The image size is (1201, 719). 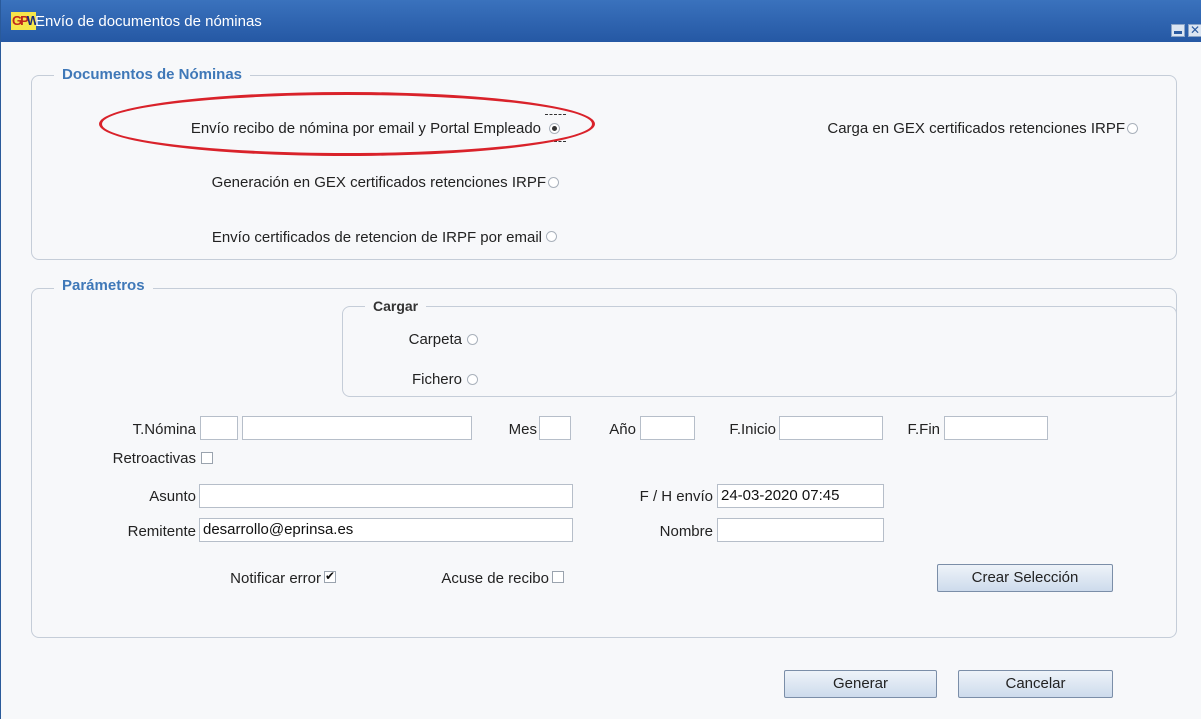 What do you see at coordinates (996, 428) in the screenshot?
I see `f-fin-input` at bounding box center [996, 428].